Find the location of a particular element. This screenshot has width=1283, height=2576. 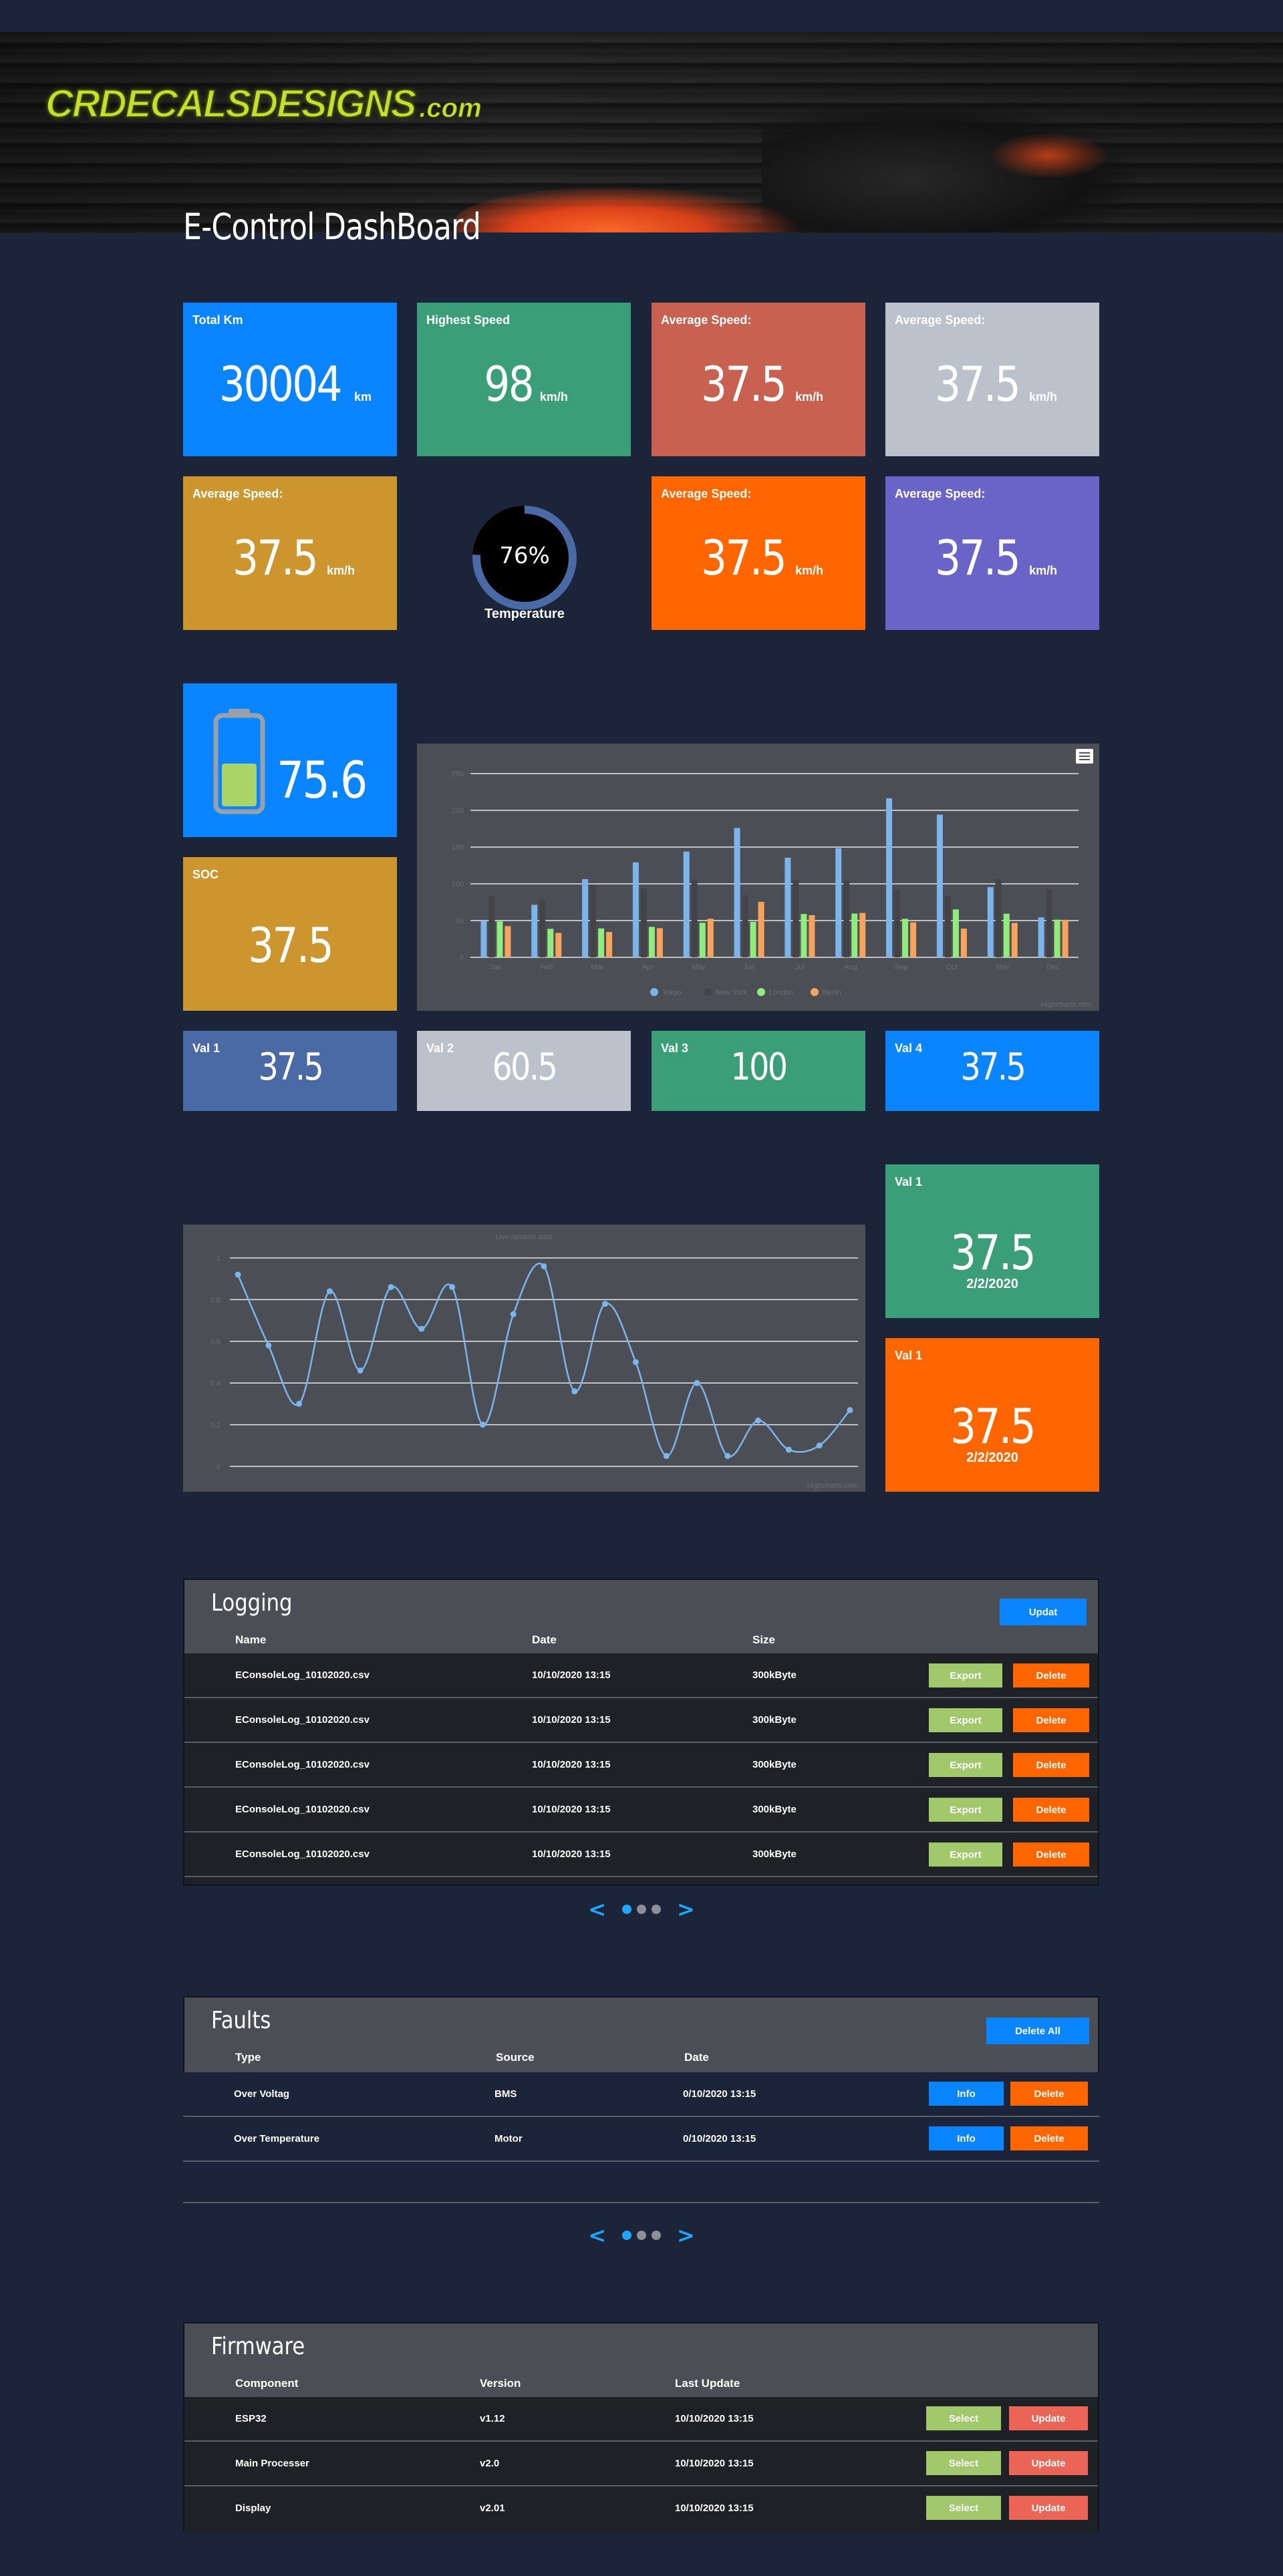

legend-label: Berlin is located at coordinates (832, 993).